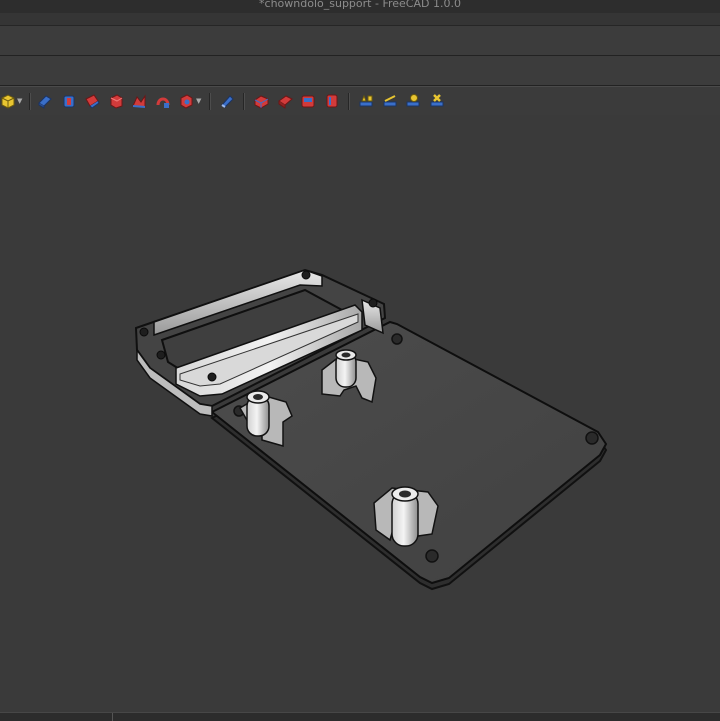  Describe the element at coordinates (332, 101) in the screenshot. I see `common-icon` at that location.